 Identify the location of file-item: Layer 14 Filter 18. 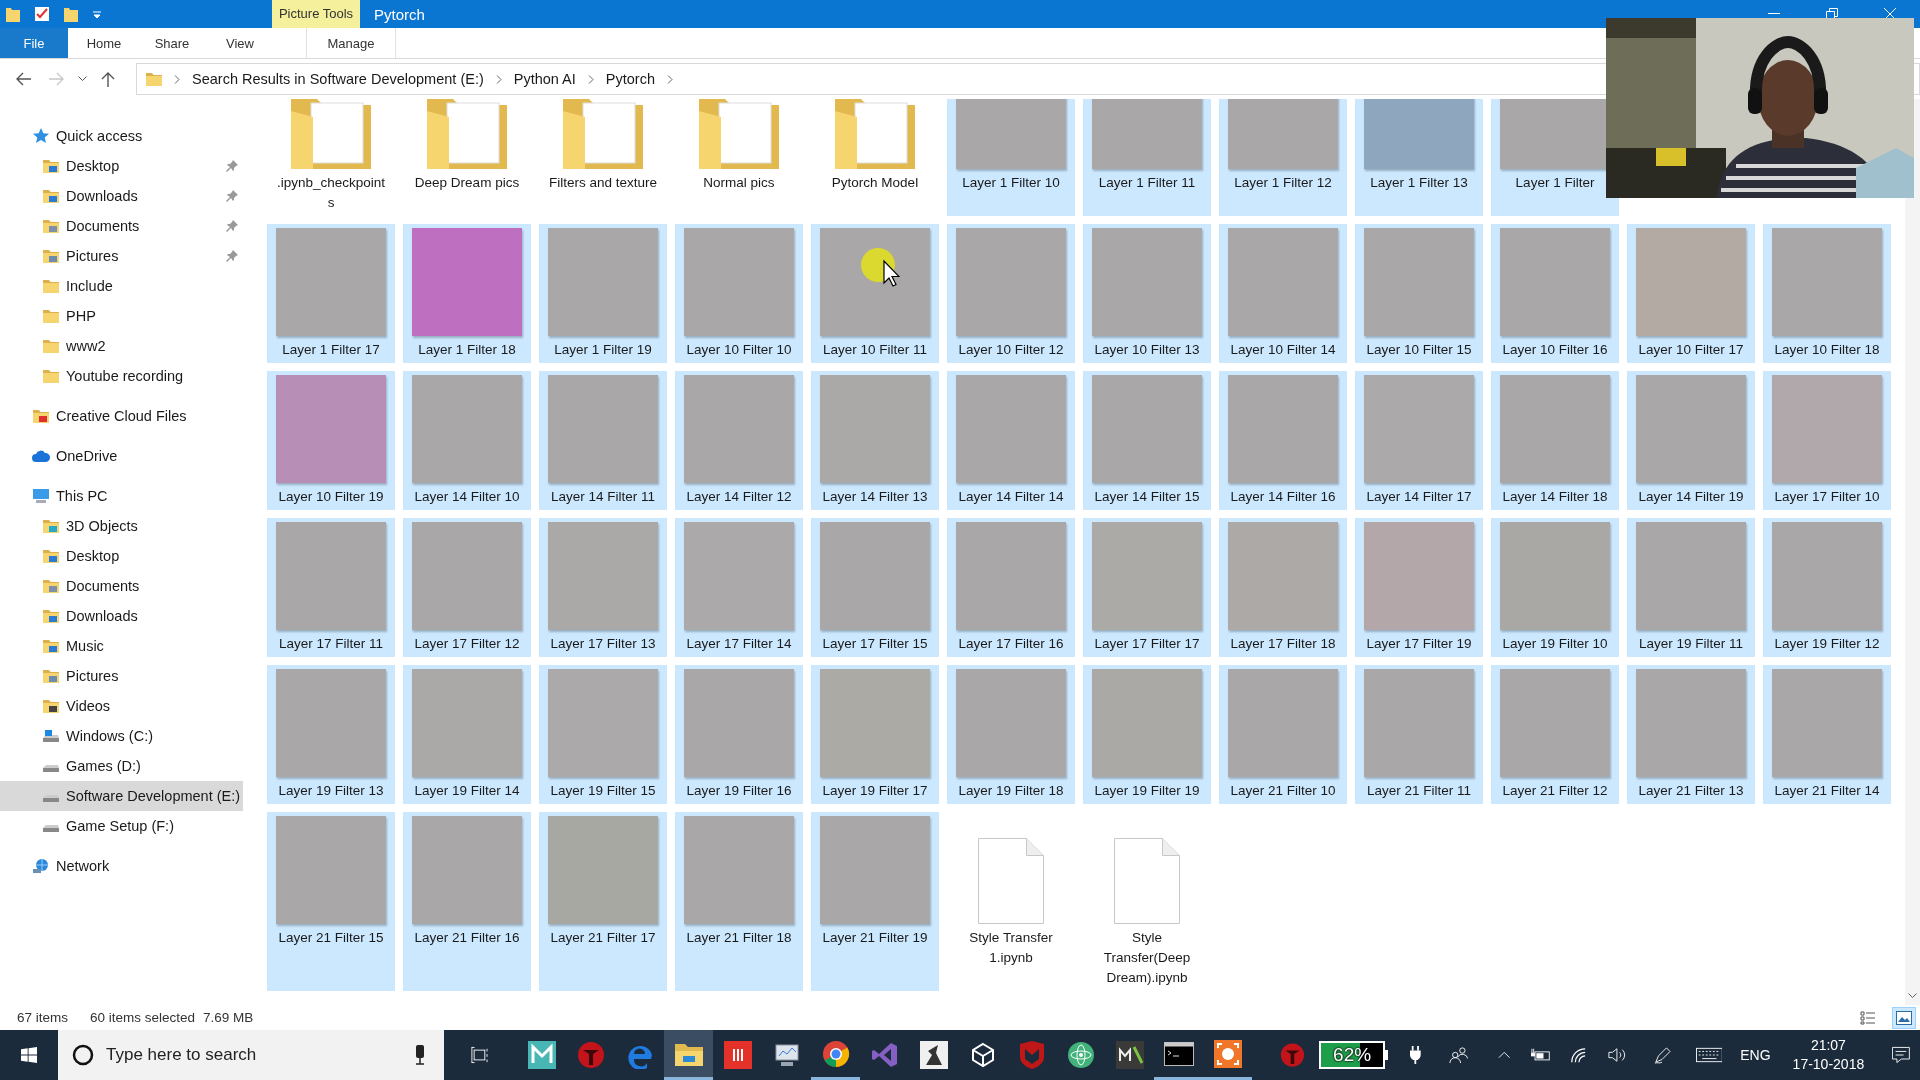
(1555, 440).